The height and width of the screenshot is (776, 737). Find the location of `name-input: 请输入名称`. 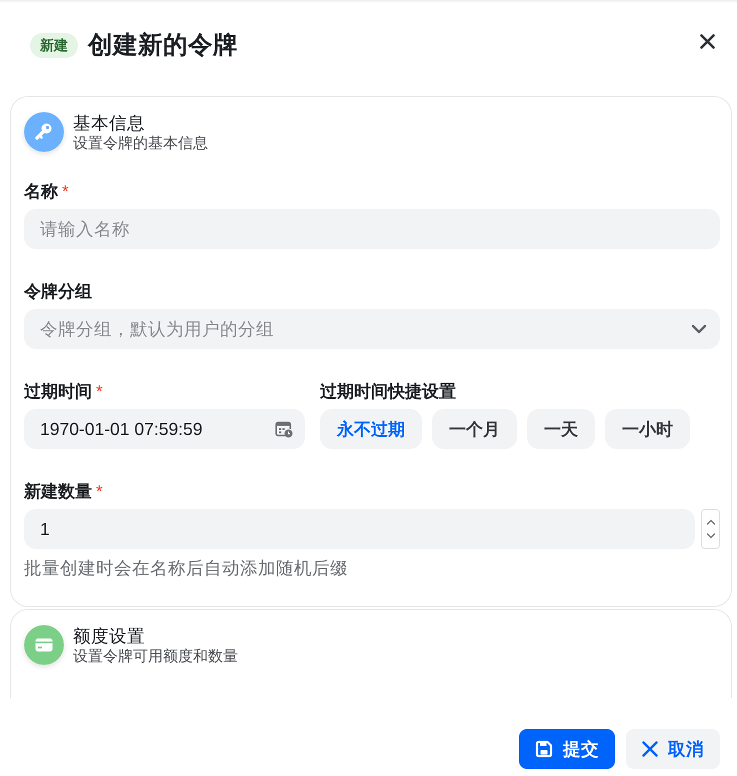

name-input: 请输入名称 is located at coordinates (372, 229).